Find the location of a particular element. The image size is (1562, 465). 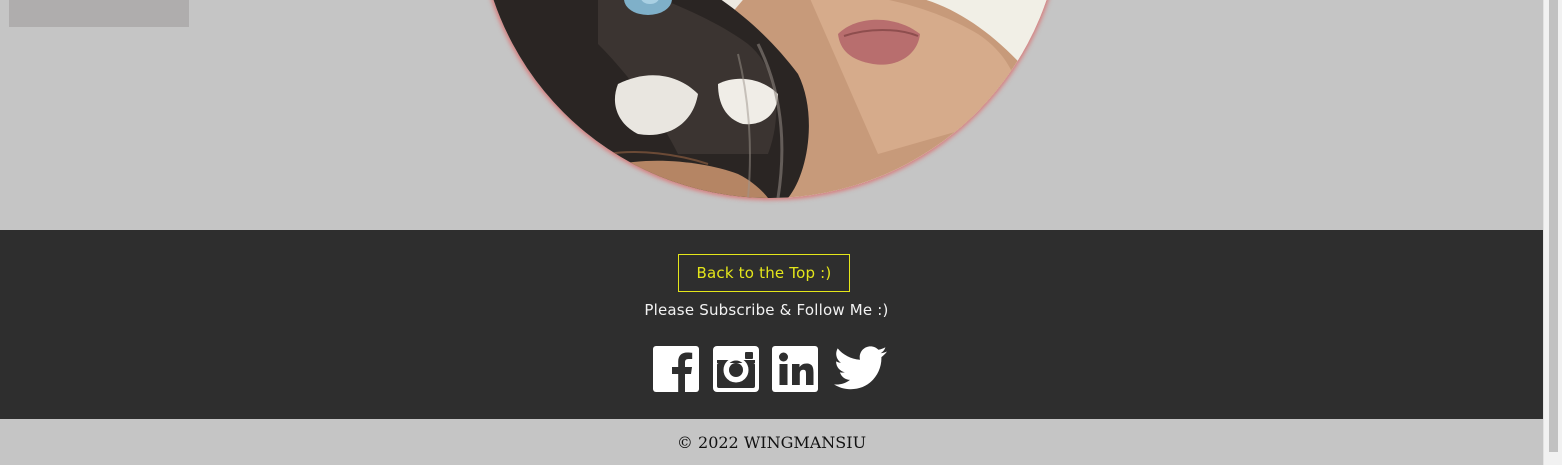

instagram-link is located at coordinates (736, 369).